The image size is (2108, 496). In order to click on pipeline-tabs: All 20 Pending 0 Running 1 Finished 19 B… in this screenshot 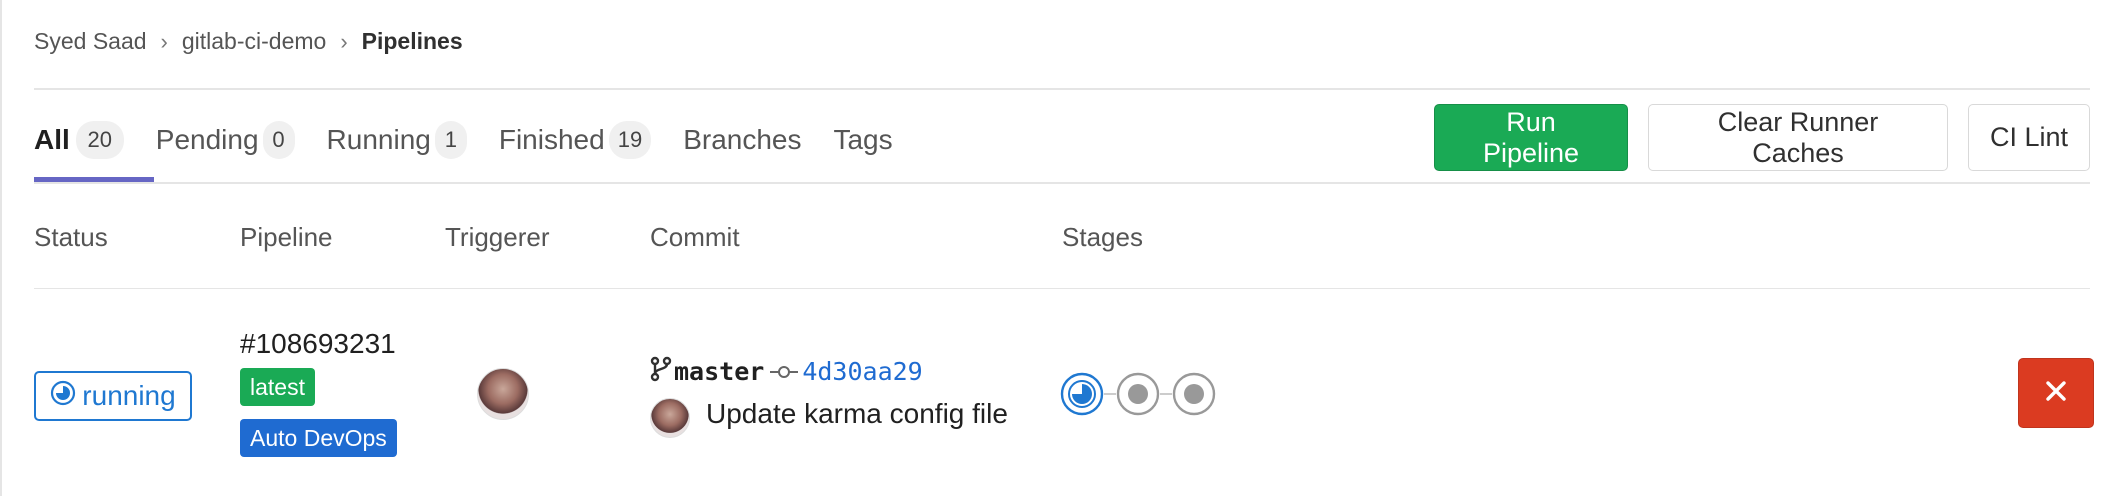, I will do `click(479, 140)`.